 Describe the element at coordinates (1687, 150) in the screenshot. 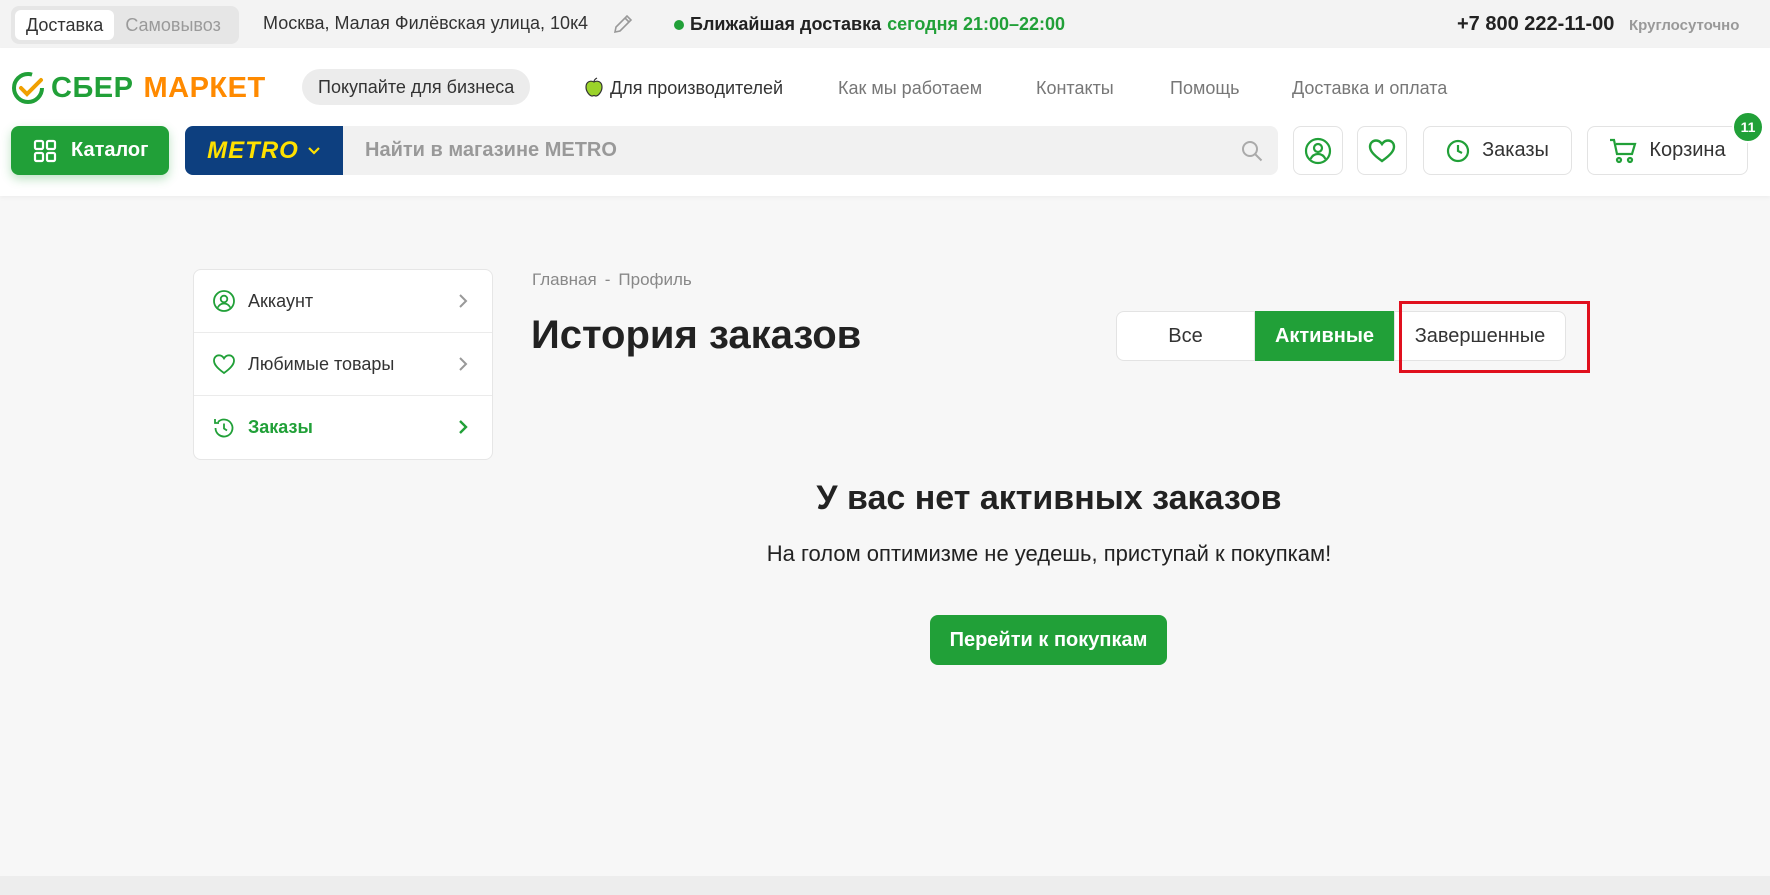

I see `cart-label: Корзина` at that location.